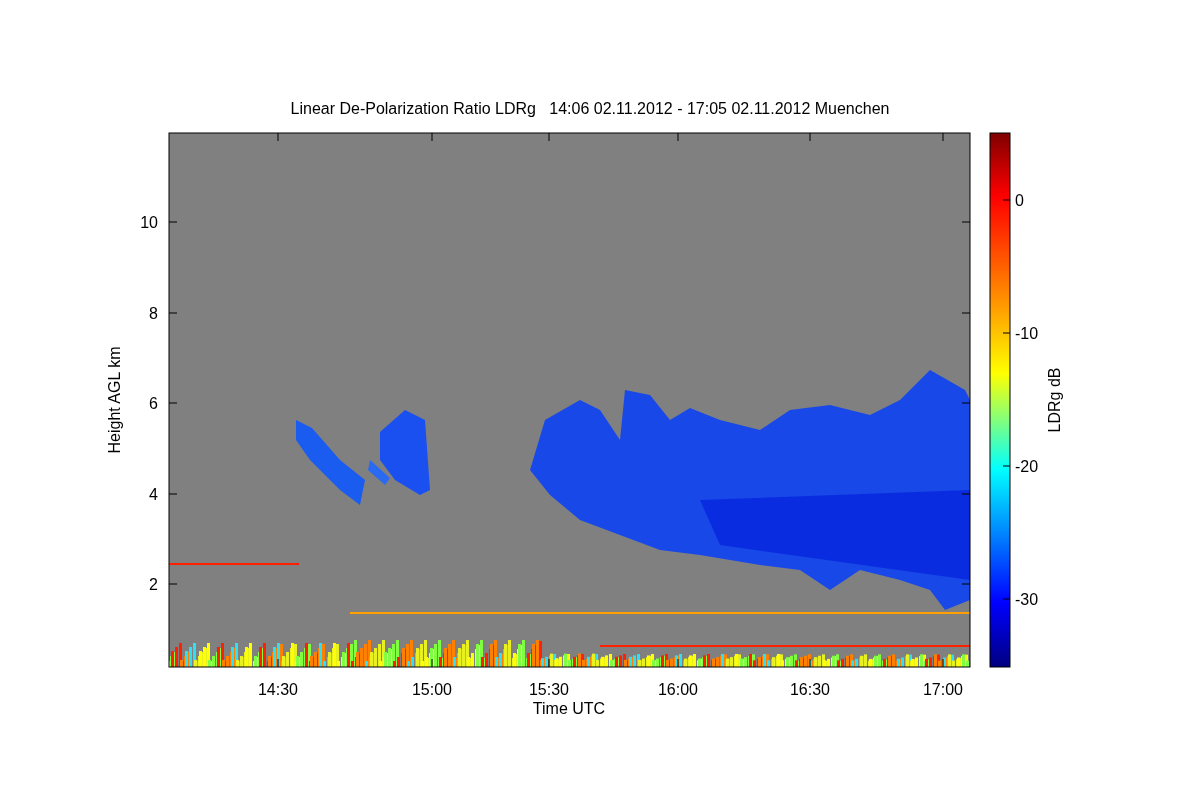  What do you see at coordinates (1054, 400) in the screenshot?
I see `colorbar-label: LDRg dB` at bounding box center [1054, 400].